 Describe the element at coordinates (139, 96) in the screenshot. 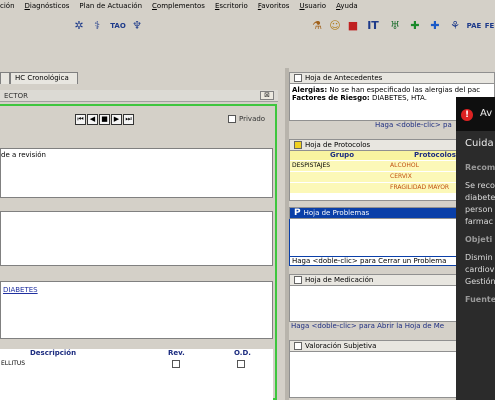

I see `left-panel-title: ECTOR ⊠` at that location.